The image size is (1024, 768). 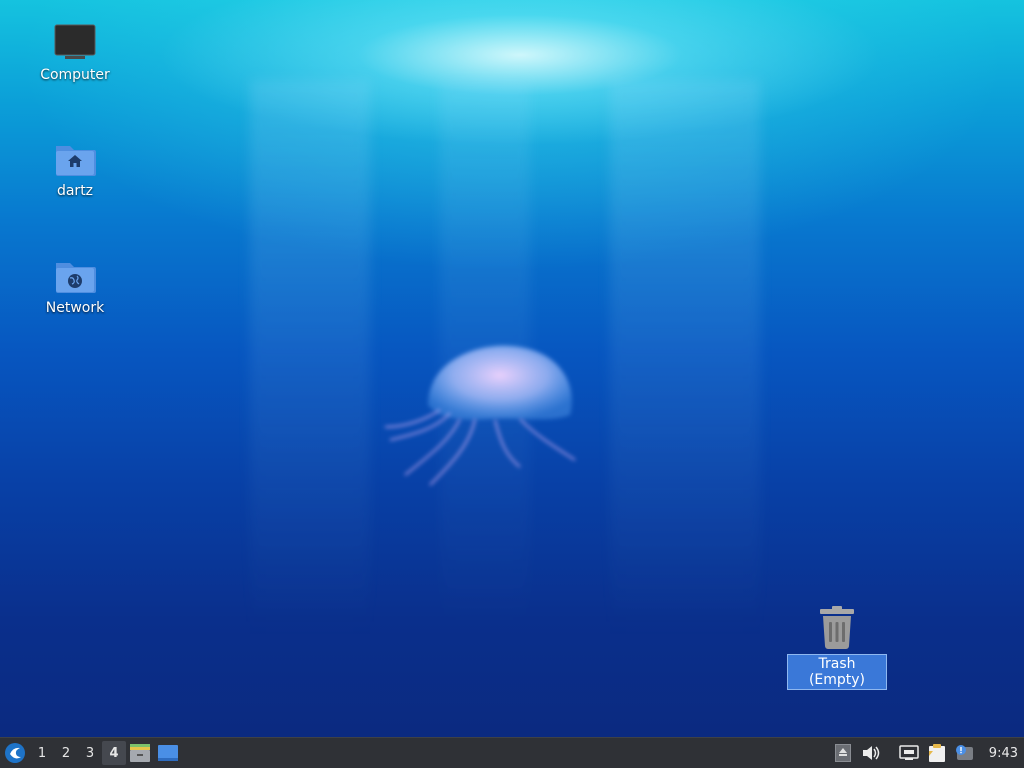 I want to click on tray-eject-button, so click(x=843, y=753).